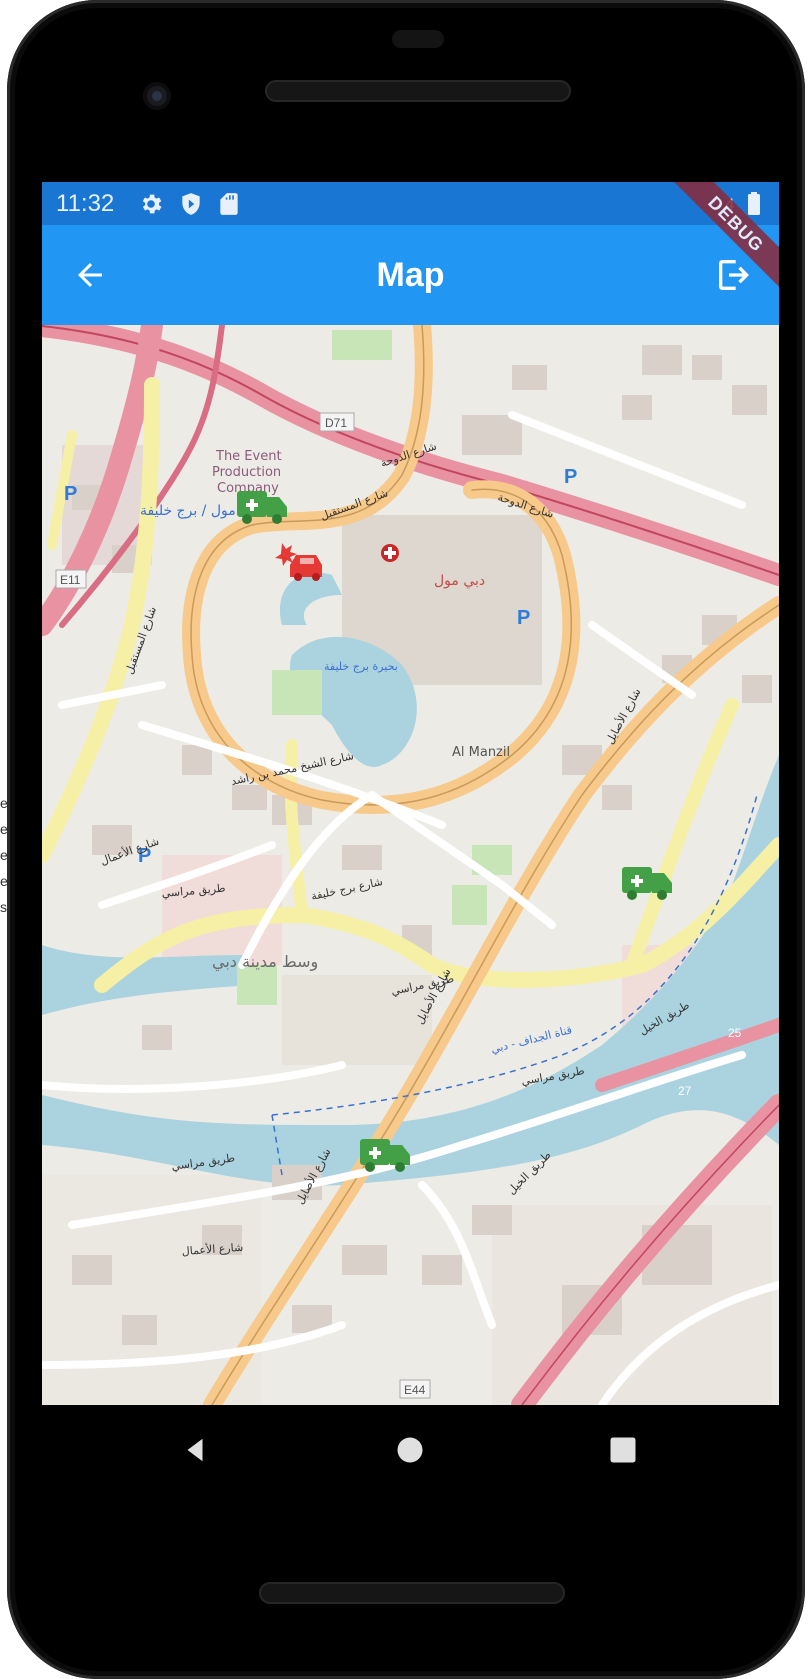 Image resolution: width=808 pixels, height=1679 pixels. I want to click on nav-back-icon, so click(195, 1450).